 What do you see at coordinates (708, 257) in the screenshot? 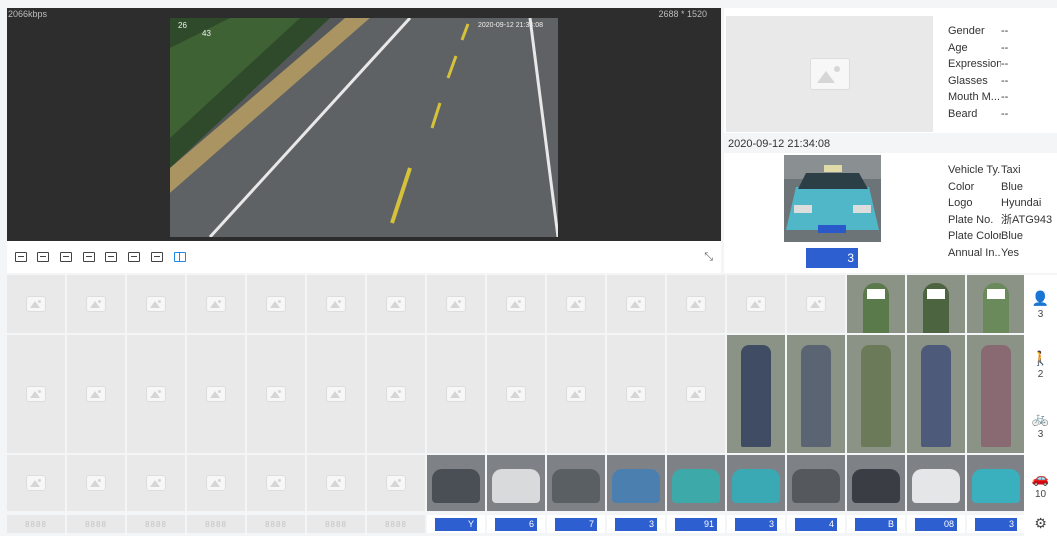
I see `fullscreen-icon: ⤡` at bounding box center [708, 257].